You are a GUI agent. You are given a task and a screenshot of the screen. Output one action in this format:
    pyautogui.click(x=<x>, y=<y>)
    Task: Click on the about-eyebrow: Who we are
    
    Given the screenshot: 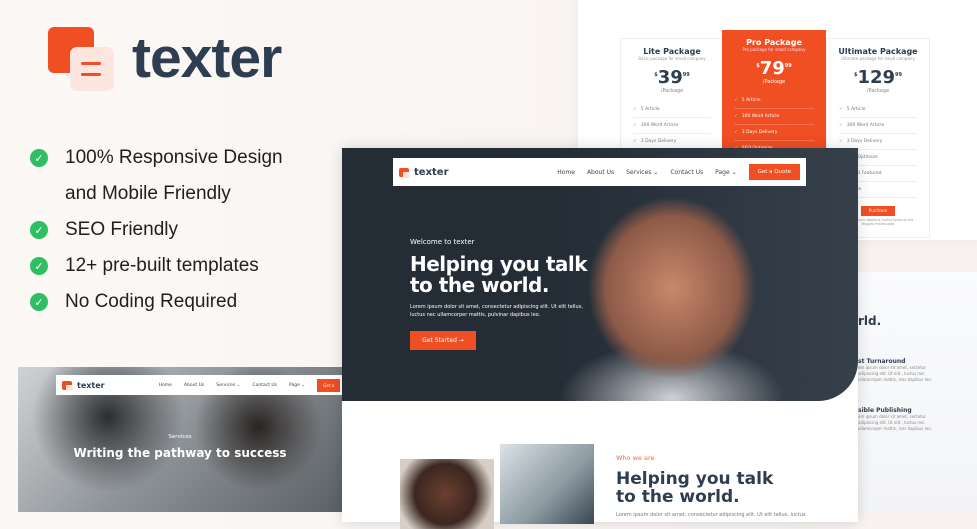 What is the action you would take?
    pyautogui.click(x=635, y=458)
    